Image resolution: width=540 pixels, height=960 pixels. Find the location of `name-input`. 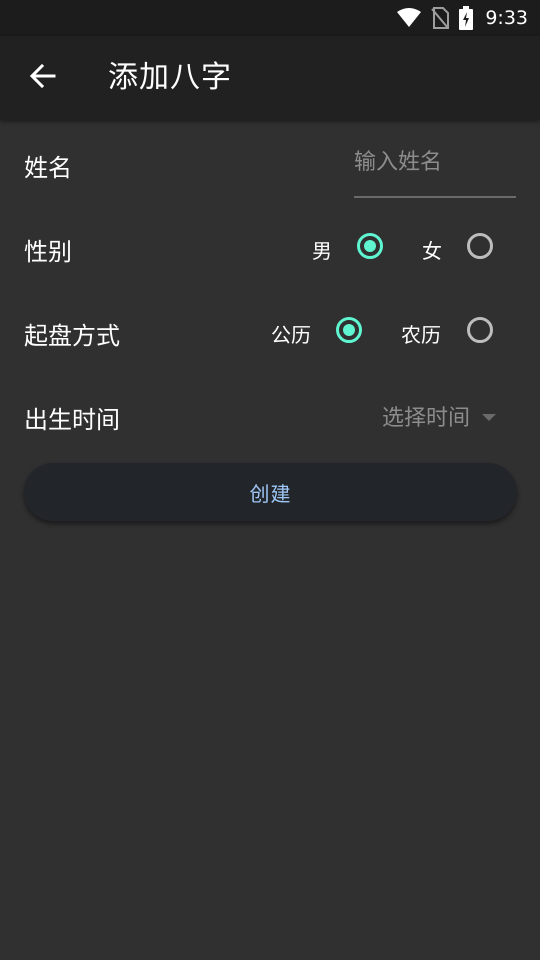

name-input is located at coordinates (435, 169).